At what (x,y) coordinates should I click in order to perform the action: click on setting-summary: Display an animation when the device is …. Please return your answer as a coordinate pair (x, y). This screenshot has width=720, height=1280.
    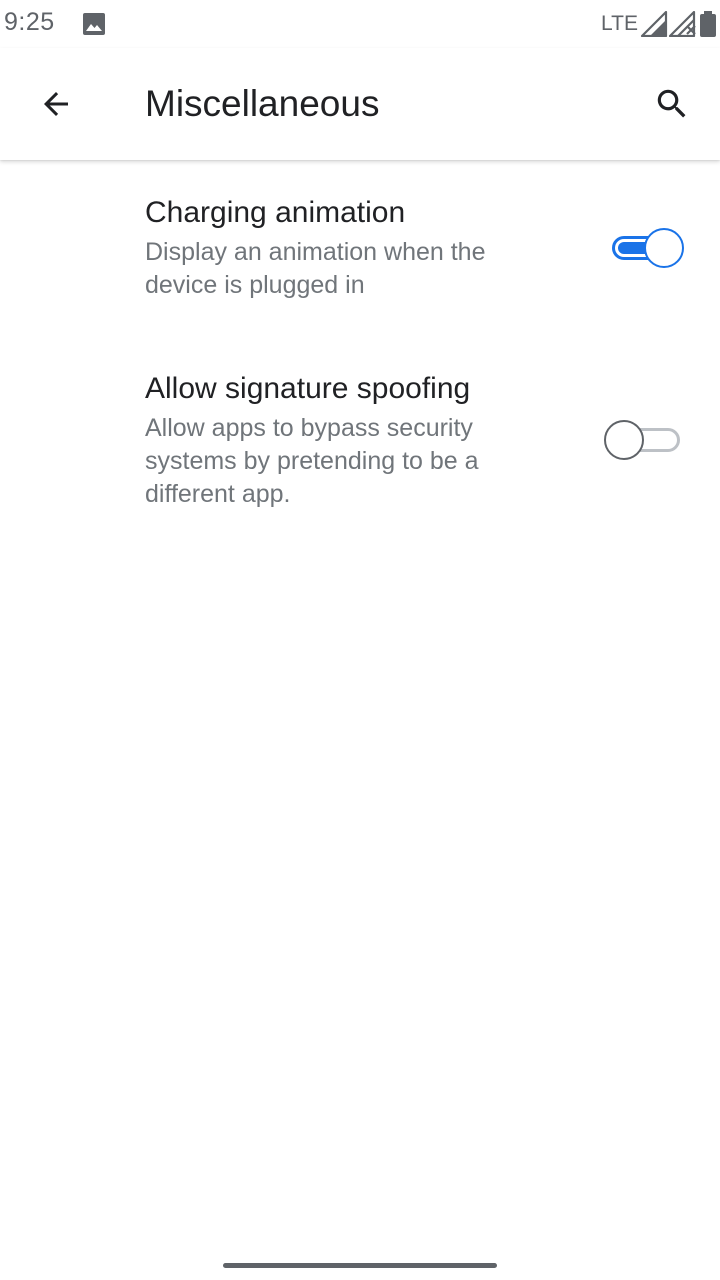
    Looking at the image, I should click on (315, 268).